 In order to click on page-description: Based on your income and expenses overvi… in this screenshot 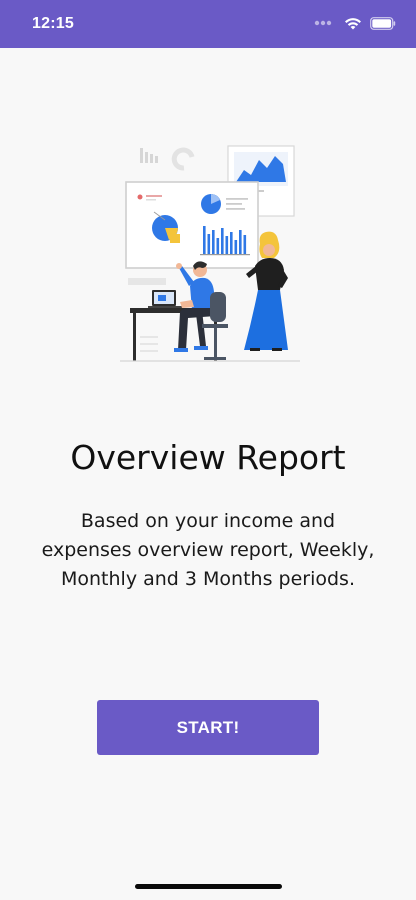, I will do `click(208, 550)`.